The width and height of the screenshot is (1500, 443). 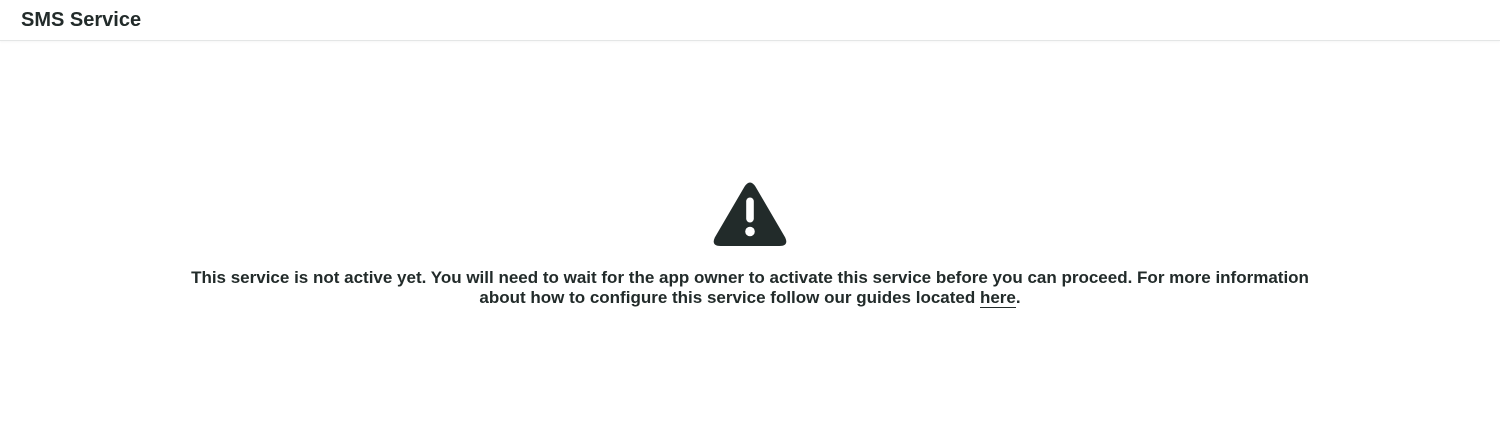 What do you see at coordinates (1018, 297) in the screenshot?
I see `notice-message-end: .` at bounding box center [1018, 297].